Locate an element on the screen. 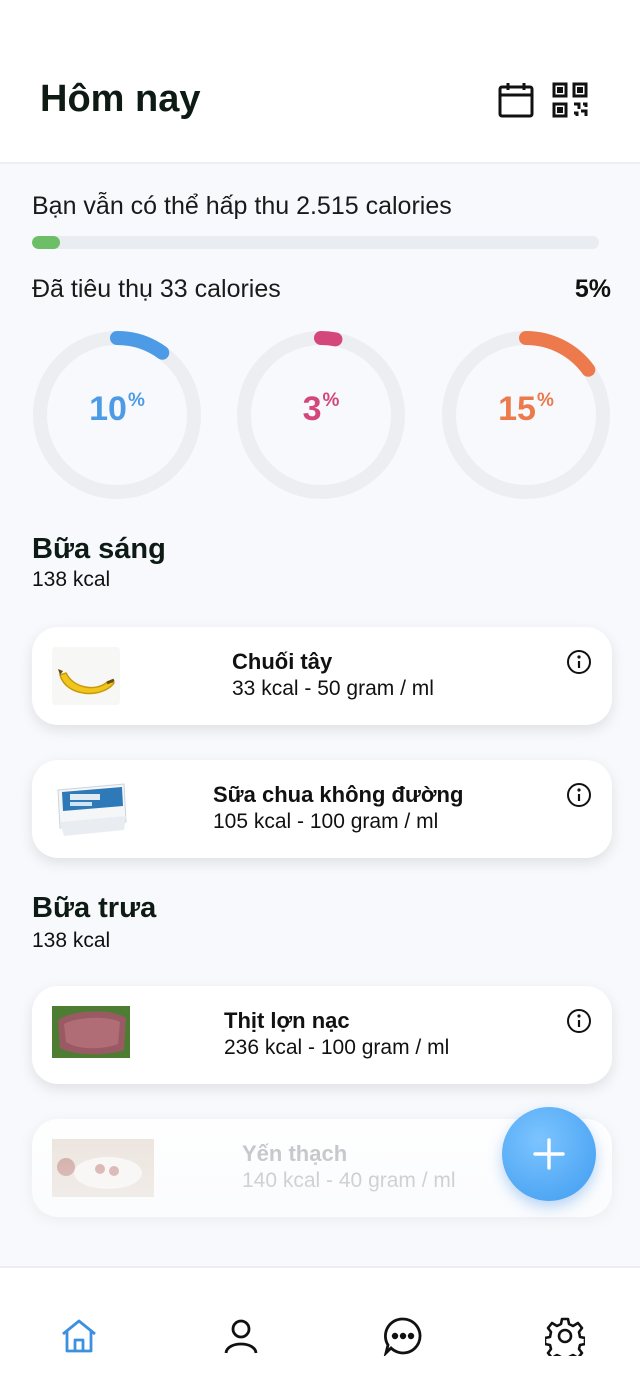 The image size is (640, 1398). page-title: Hôm nay is located at coordinates (120, 99).